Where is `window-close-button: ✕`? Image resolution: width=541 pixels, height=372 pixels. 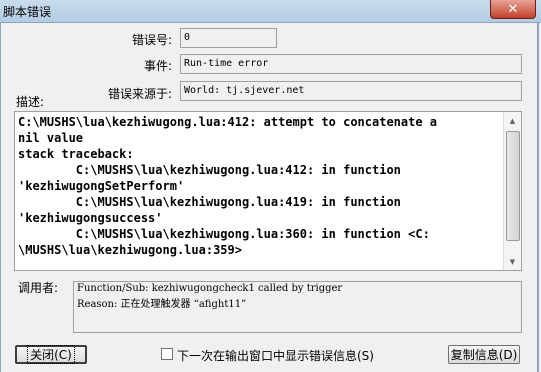 window-close-button: ✕ is located at coordinates (513, 9).